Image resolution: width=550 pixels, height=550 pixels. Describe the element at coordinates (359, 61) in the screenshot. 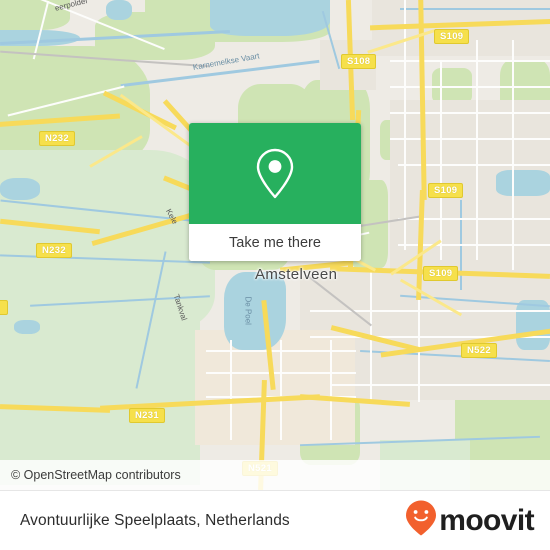

I see `highway-shield: S108` at that location.